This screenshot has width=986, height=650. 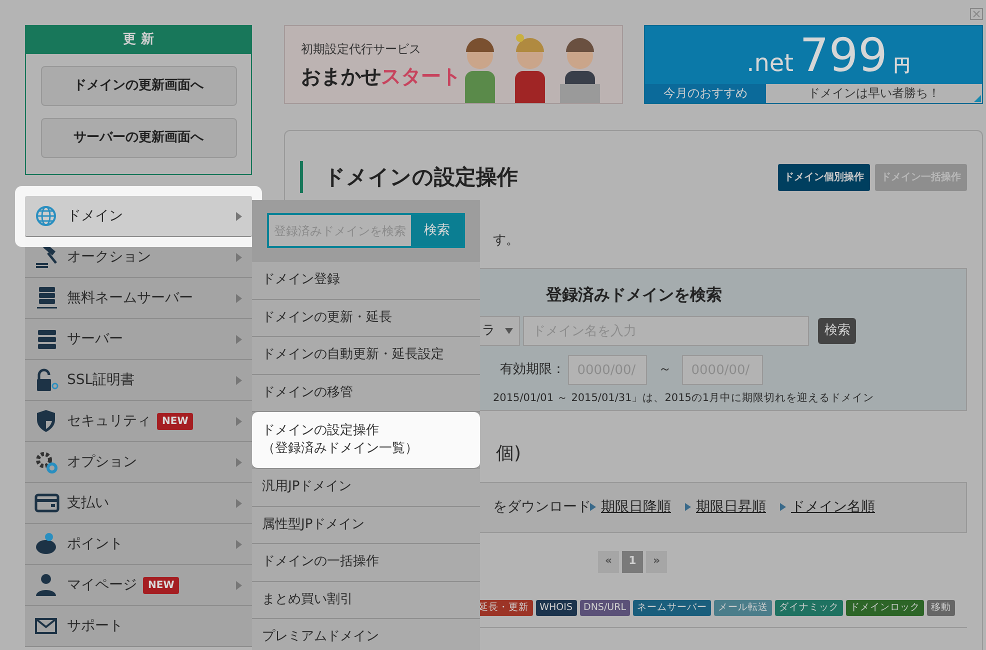 I want to click on sidebar-item: SSL証明書, so click(x=138, y=380).